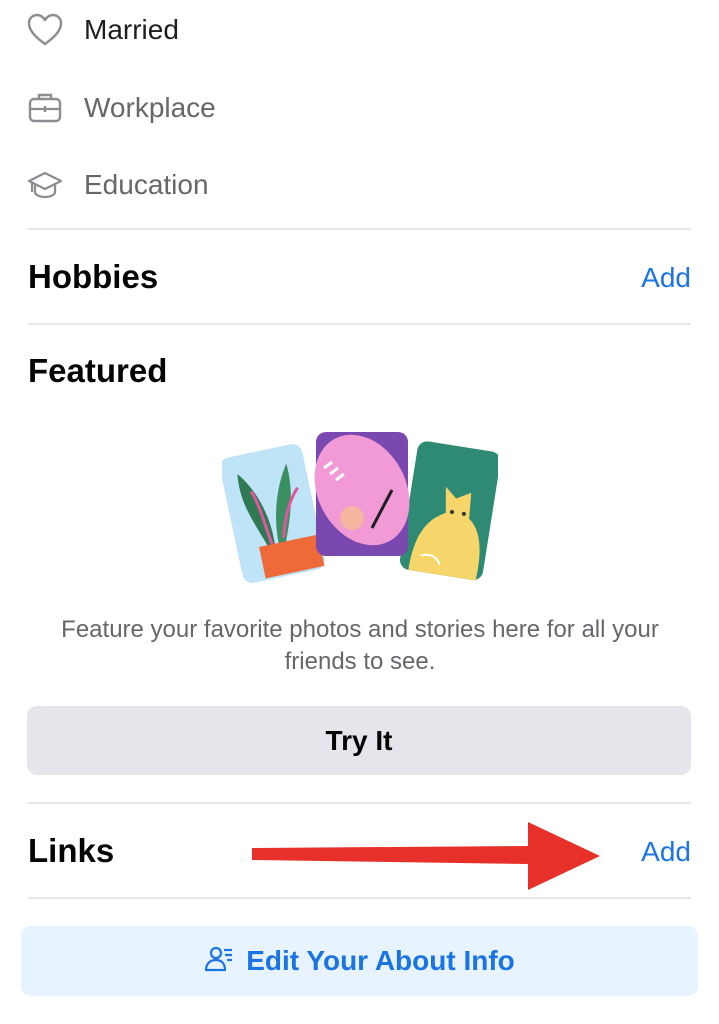  I want to click on intro-item-married: Married, so click(102, 30).